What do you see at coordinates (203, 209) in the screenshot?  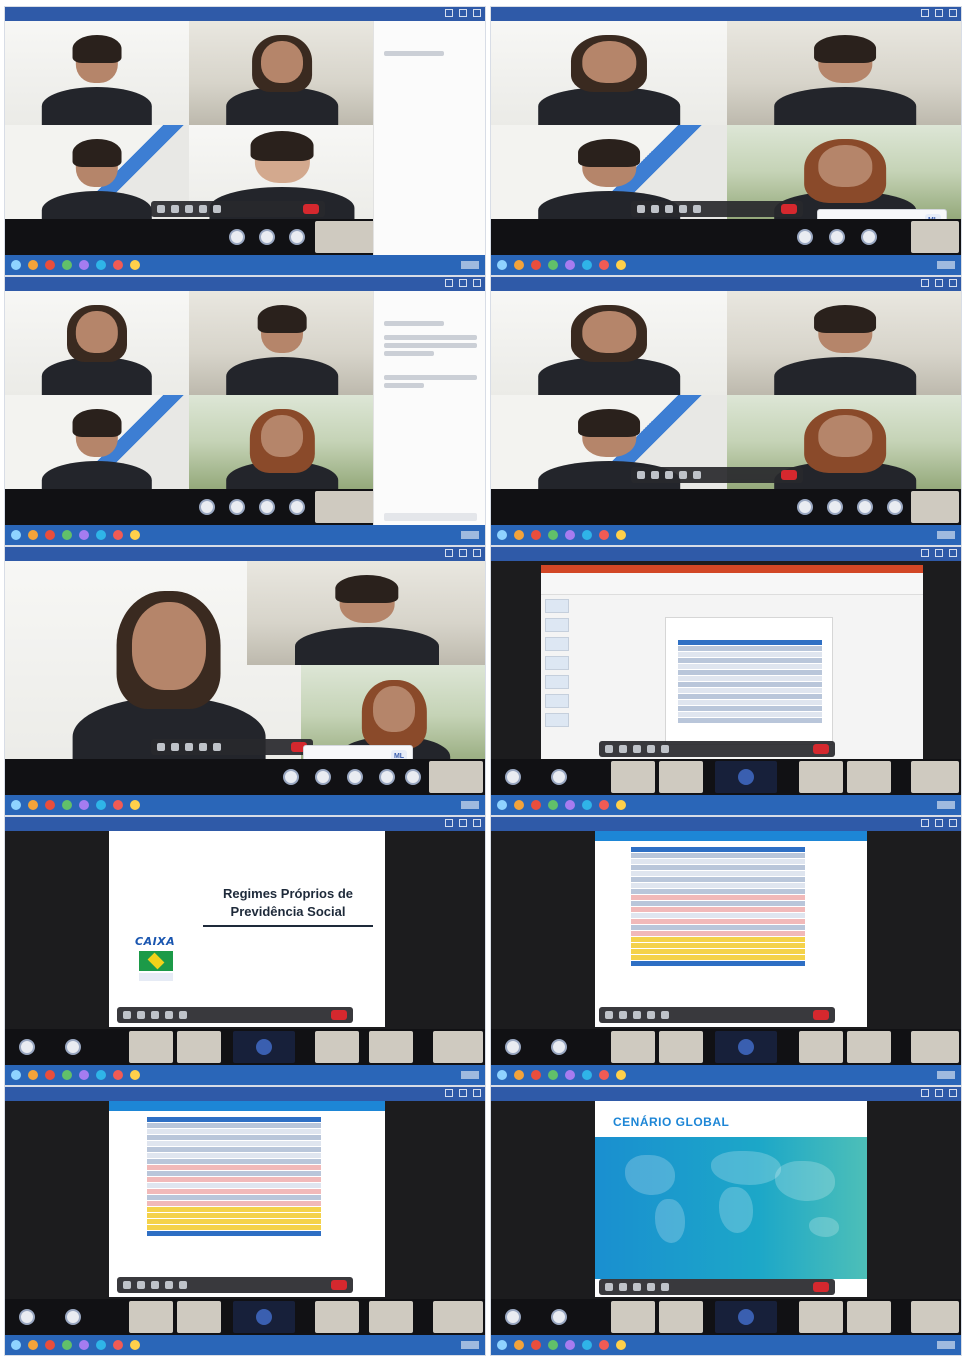 I see `chat-icon` at bounding box center [203, 209].